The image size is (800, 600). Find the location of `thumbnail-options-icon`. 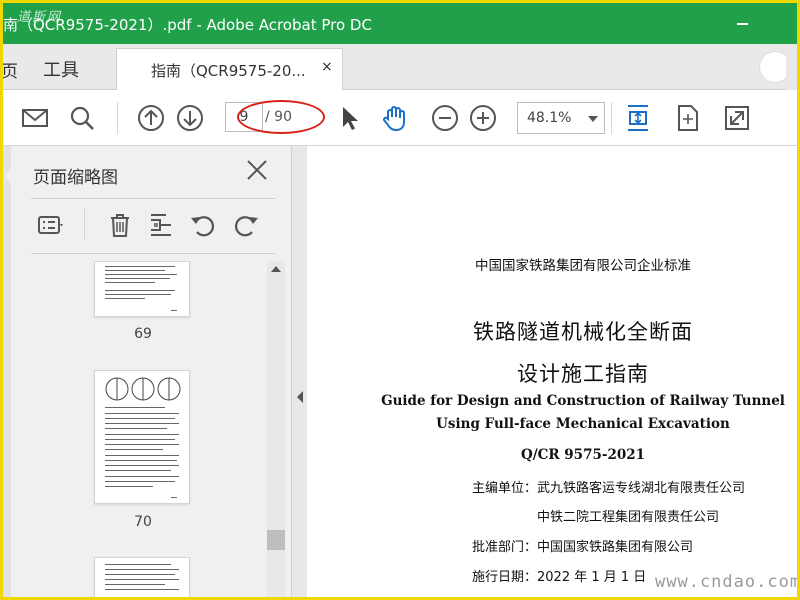

thumbnail-options-icon is located at coordinates (51, 225).